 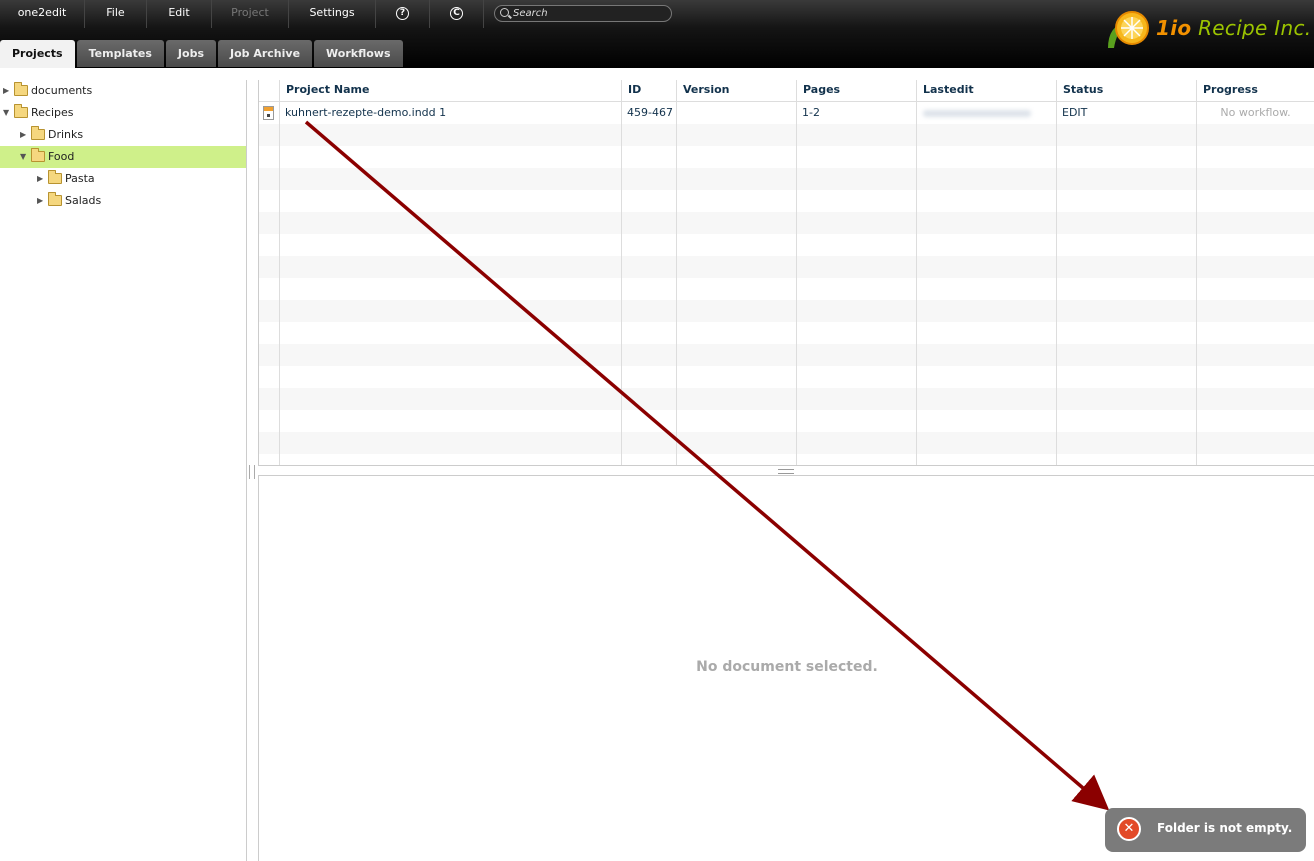 I want to click on menu-file: File, so click(x=116, y=14).